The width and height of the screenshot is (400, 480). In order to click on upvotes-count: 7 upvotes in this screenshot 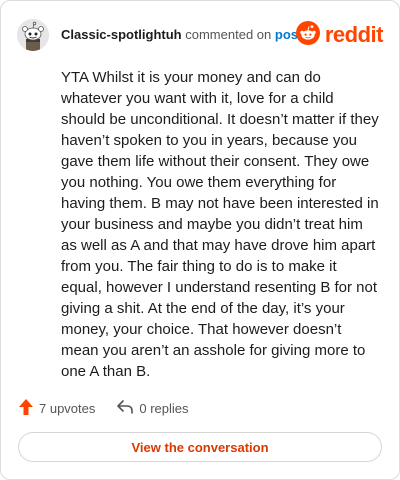, I will do `click(67, 408)`.